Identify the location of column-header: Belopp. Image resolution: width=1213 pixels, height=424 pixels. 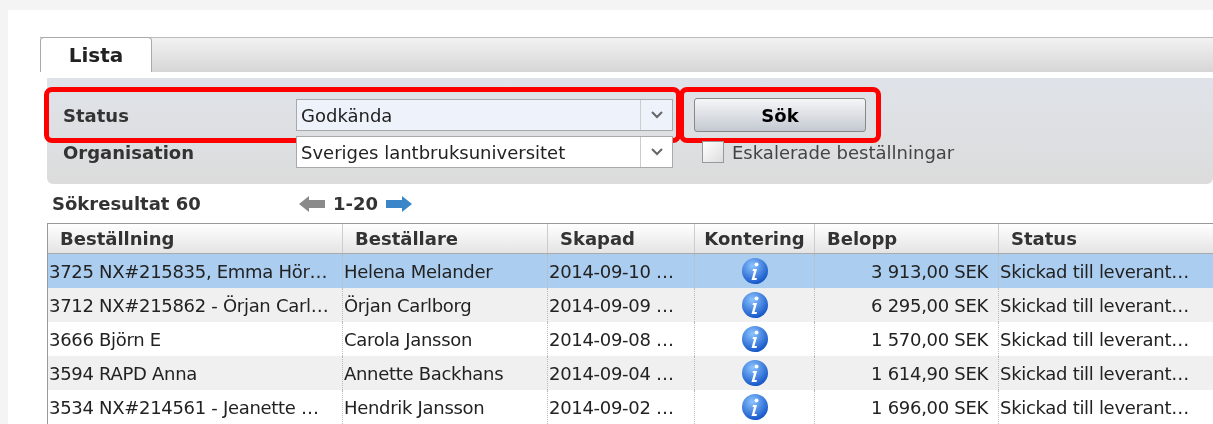
(907, 238).